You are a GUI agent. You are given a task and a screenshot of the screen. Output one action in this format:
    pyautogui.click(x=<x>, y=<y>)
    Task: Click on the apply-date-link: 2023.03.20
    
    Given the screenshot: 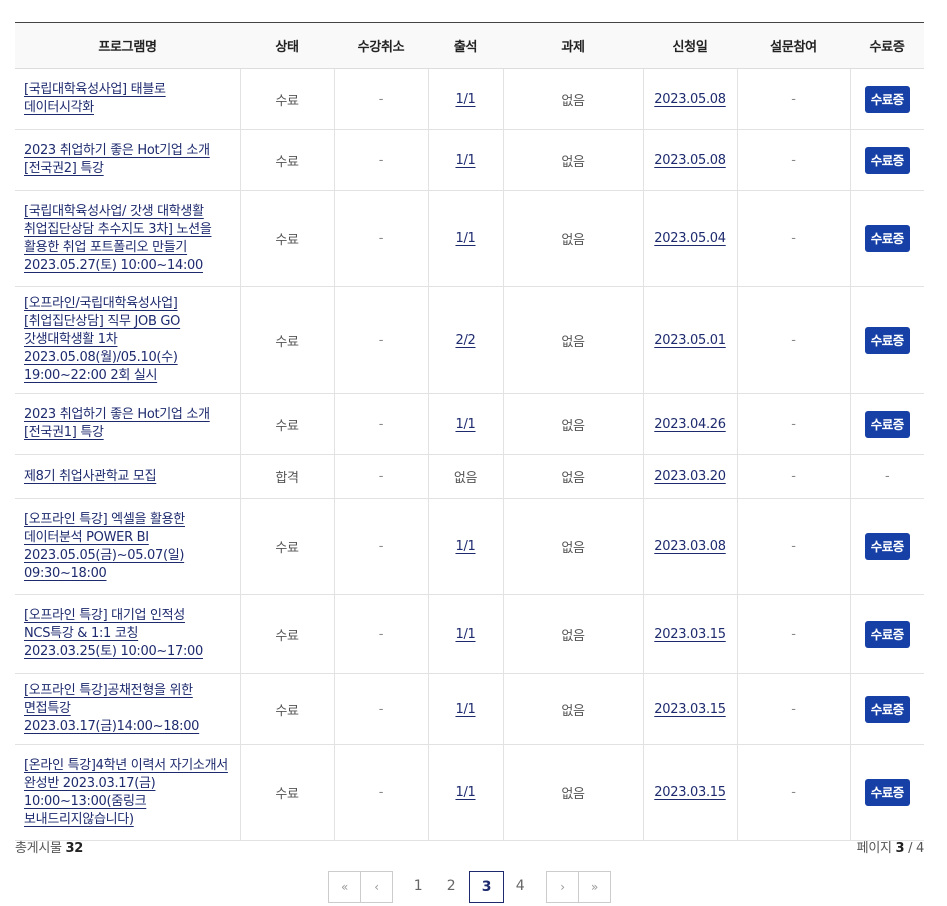 What is the action you would take?
    pyautogui.click(x=690, y=476)
    